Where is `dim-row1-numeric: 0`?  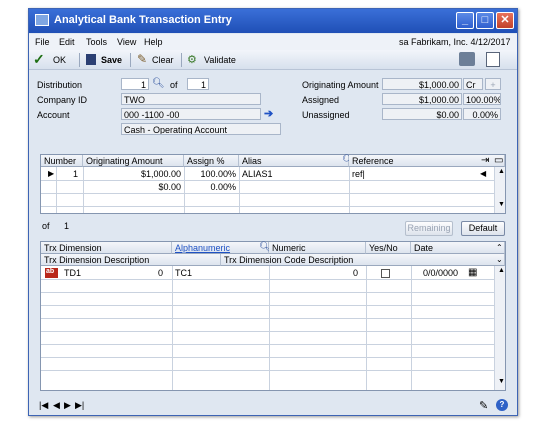
dim-row1-numeric: 0 is located at coordinates (315, 273).